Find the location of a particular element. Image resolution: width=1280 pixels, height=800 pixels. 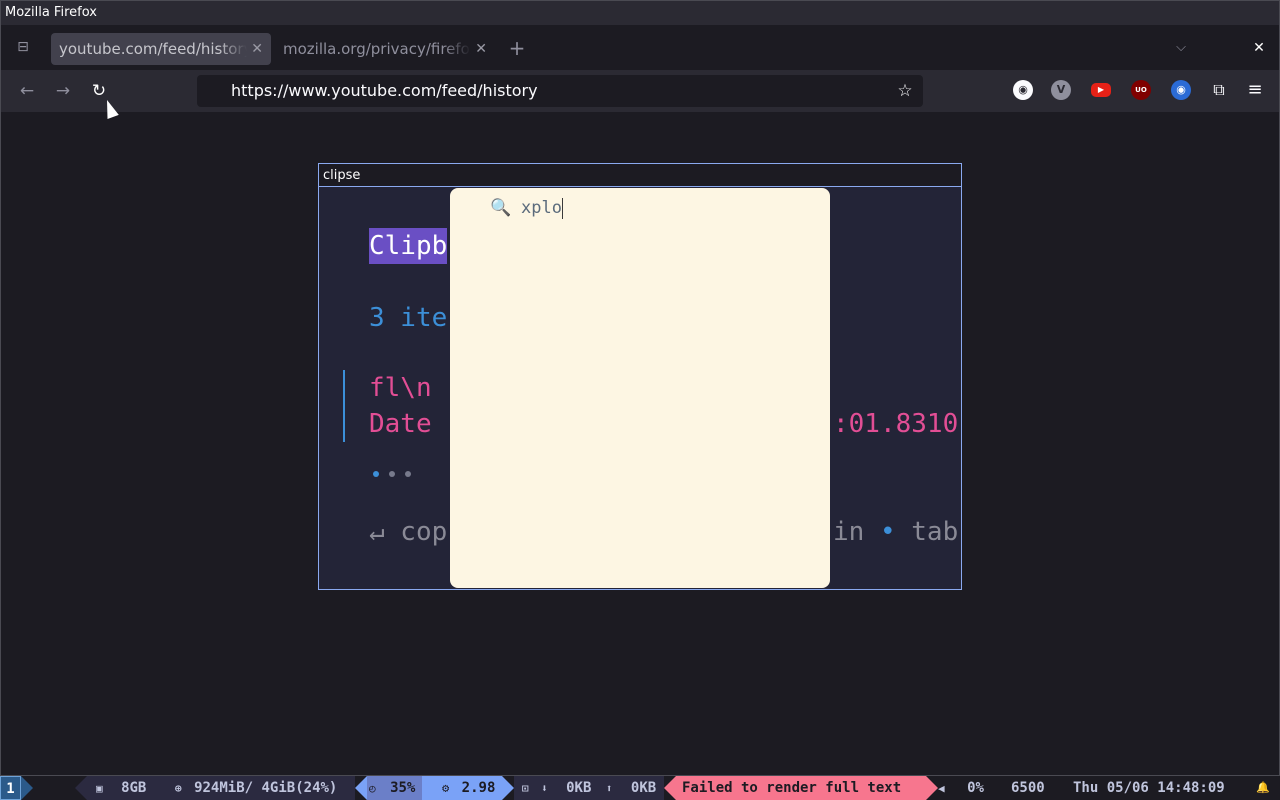

disk-icon: ▣ is located at coordinates (99, 788).